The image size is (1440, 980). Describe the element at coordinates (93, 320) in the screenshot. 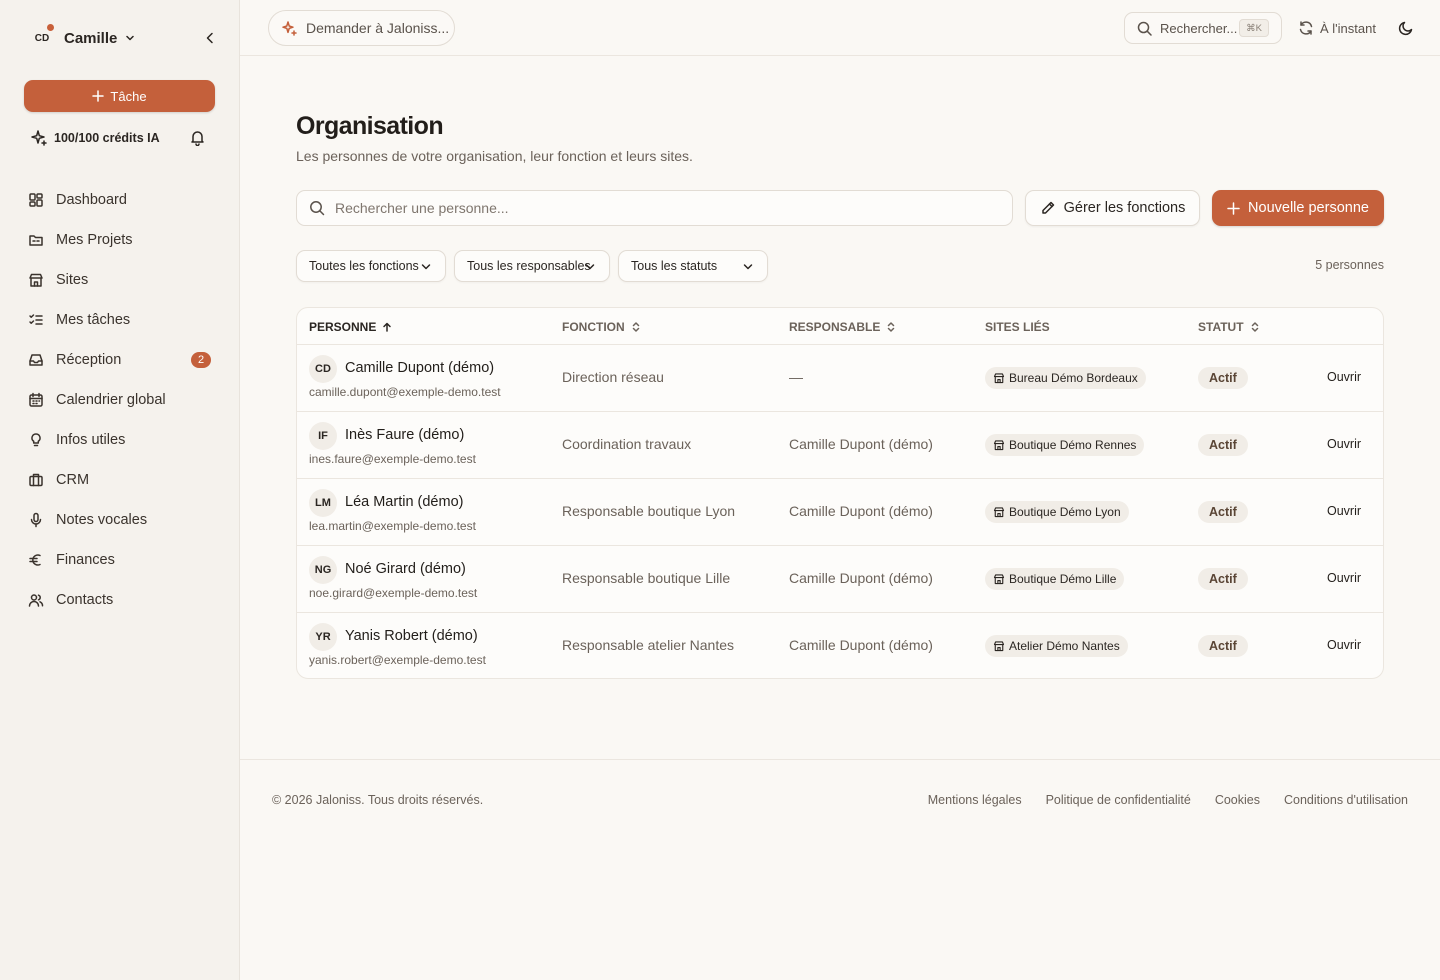

I see `sidebar-item-label: Mes tâches` at that location.